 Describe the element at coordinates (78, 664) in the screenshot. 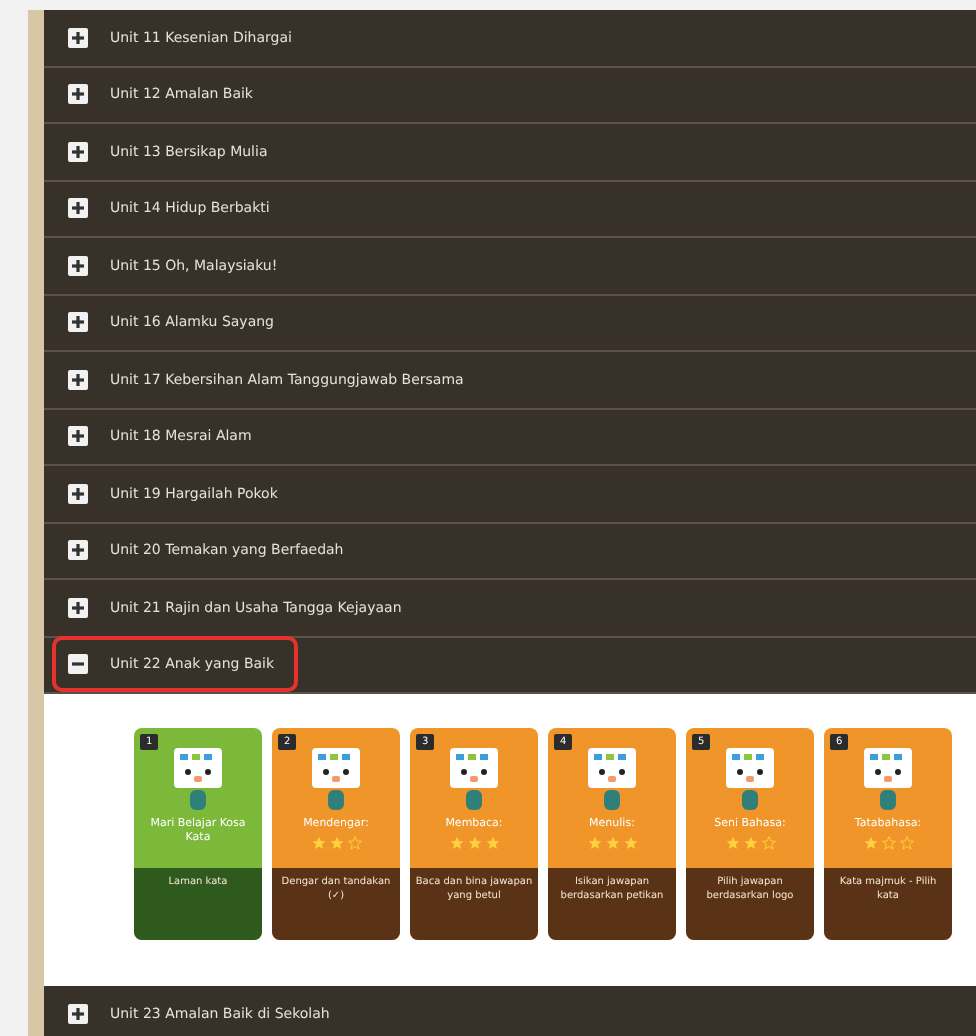

I see `minus-icon` at that location.